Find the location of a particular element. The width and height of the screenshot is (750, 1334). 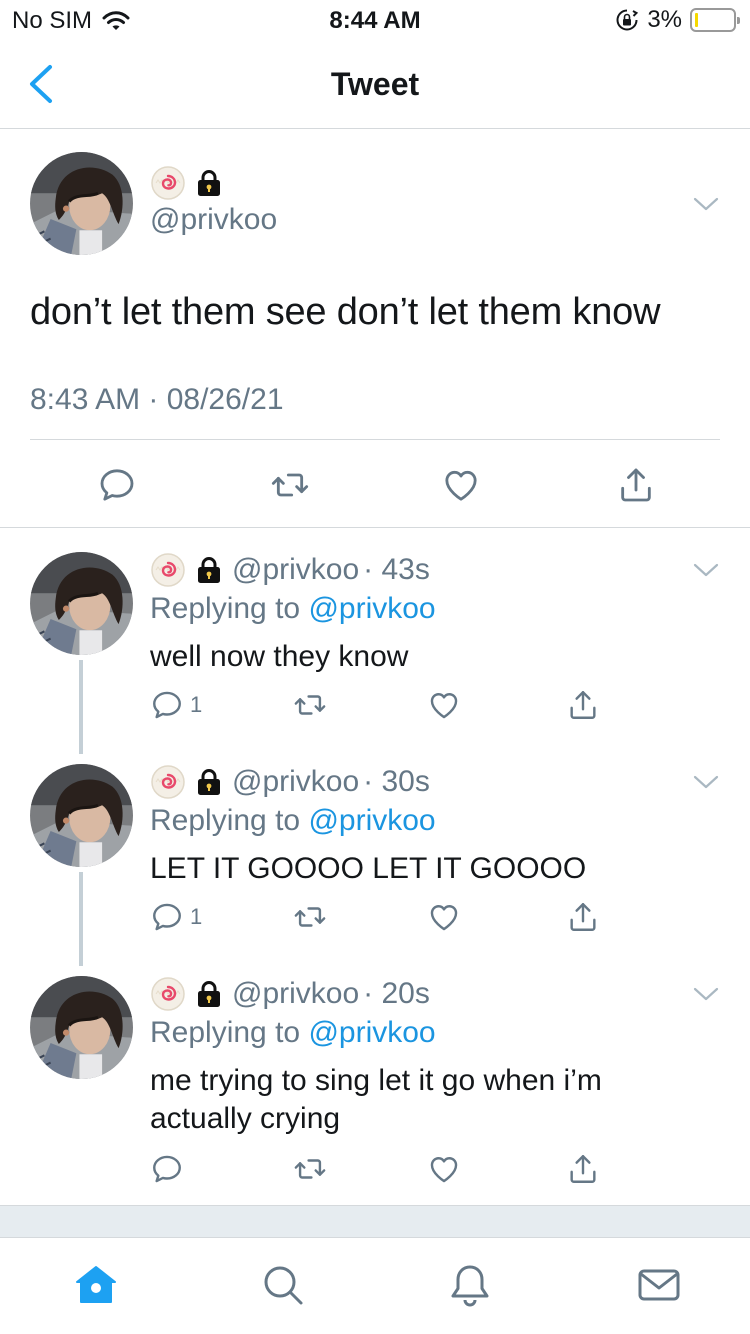

navigation-header: Tweet is located at coordinates (375, 84).